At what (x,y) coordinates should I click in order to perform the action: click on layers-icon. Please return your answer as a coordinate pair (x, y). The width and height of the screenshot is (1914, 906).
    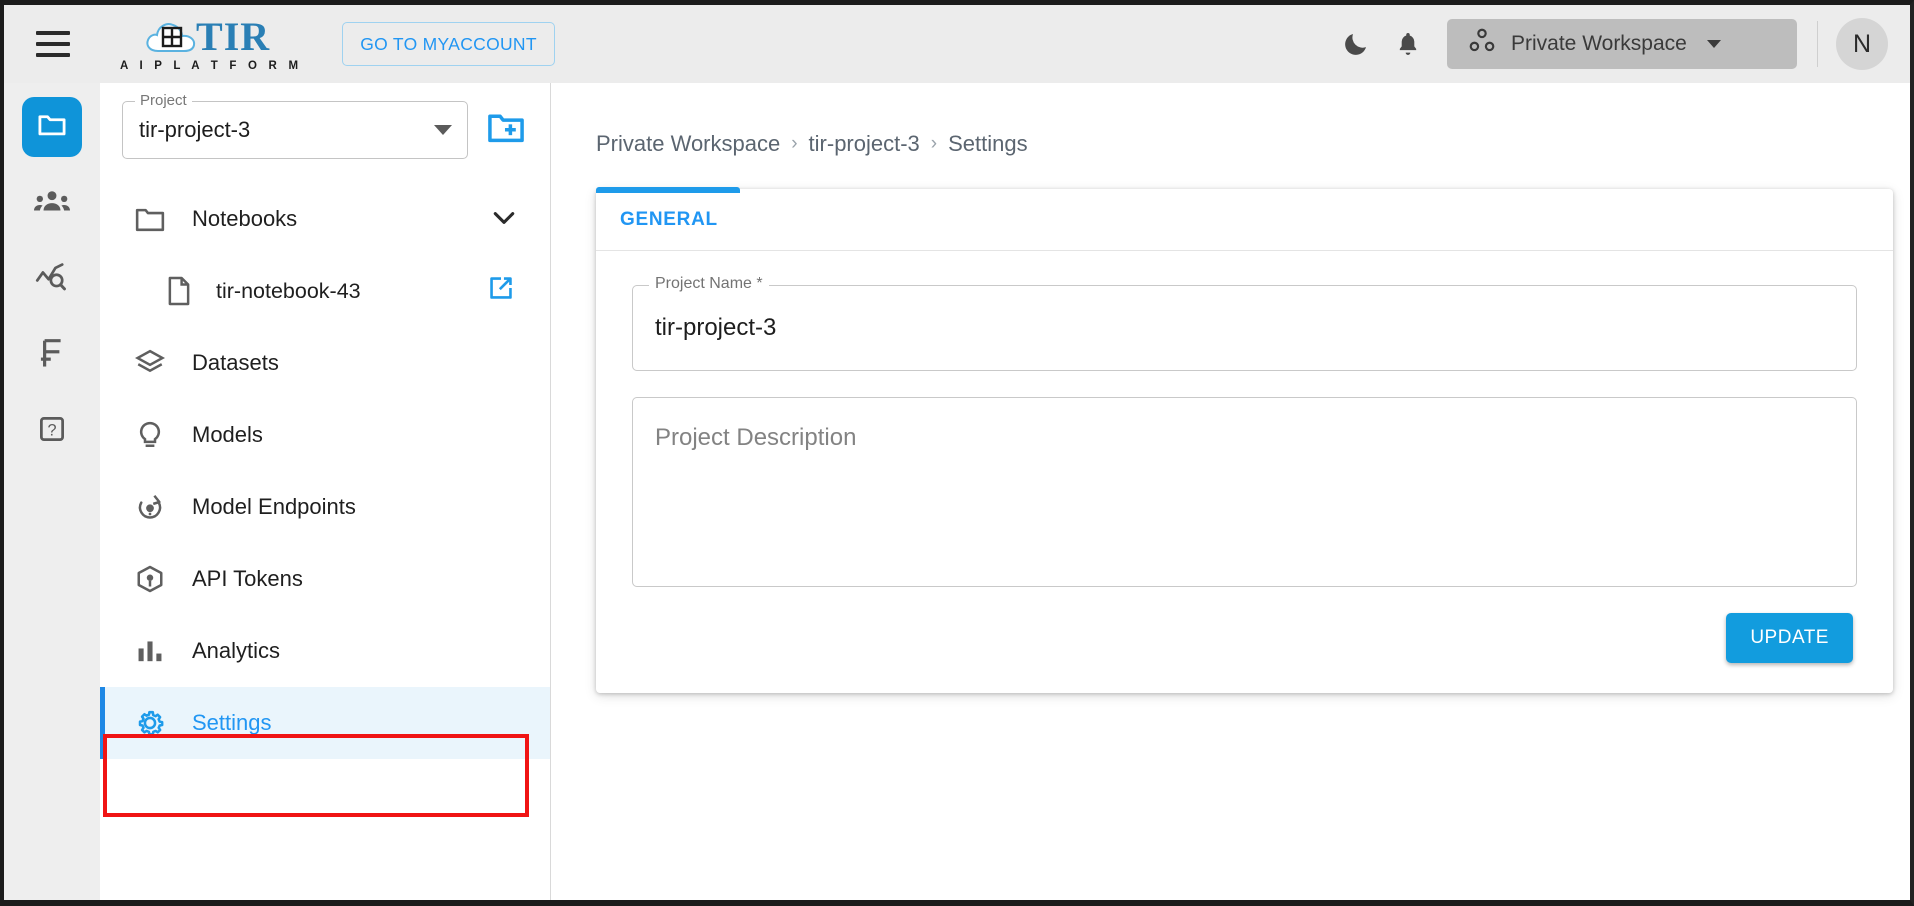
    Looking at the image, I should click on (150, 363).